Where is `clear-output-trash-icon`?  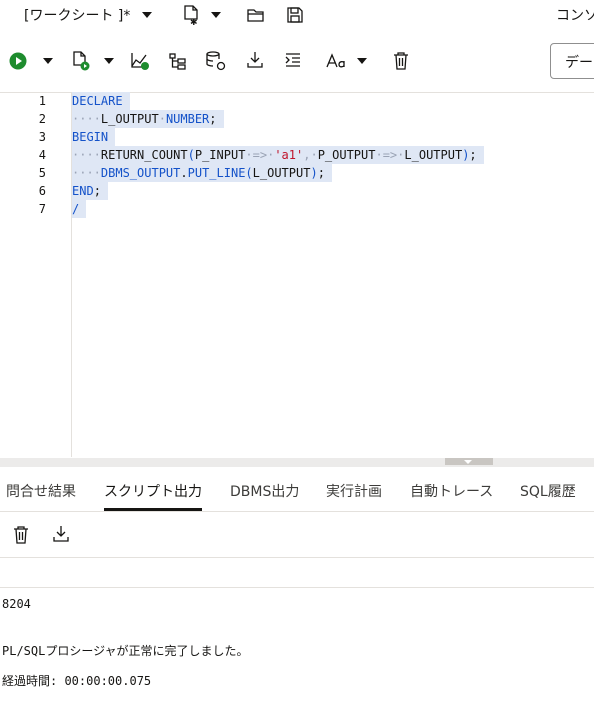 clear-output-trash-icon is located at coordinates (21, 535).